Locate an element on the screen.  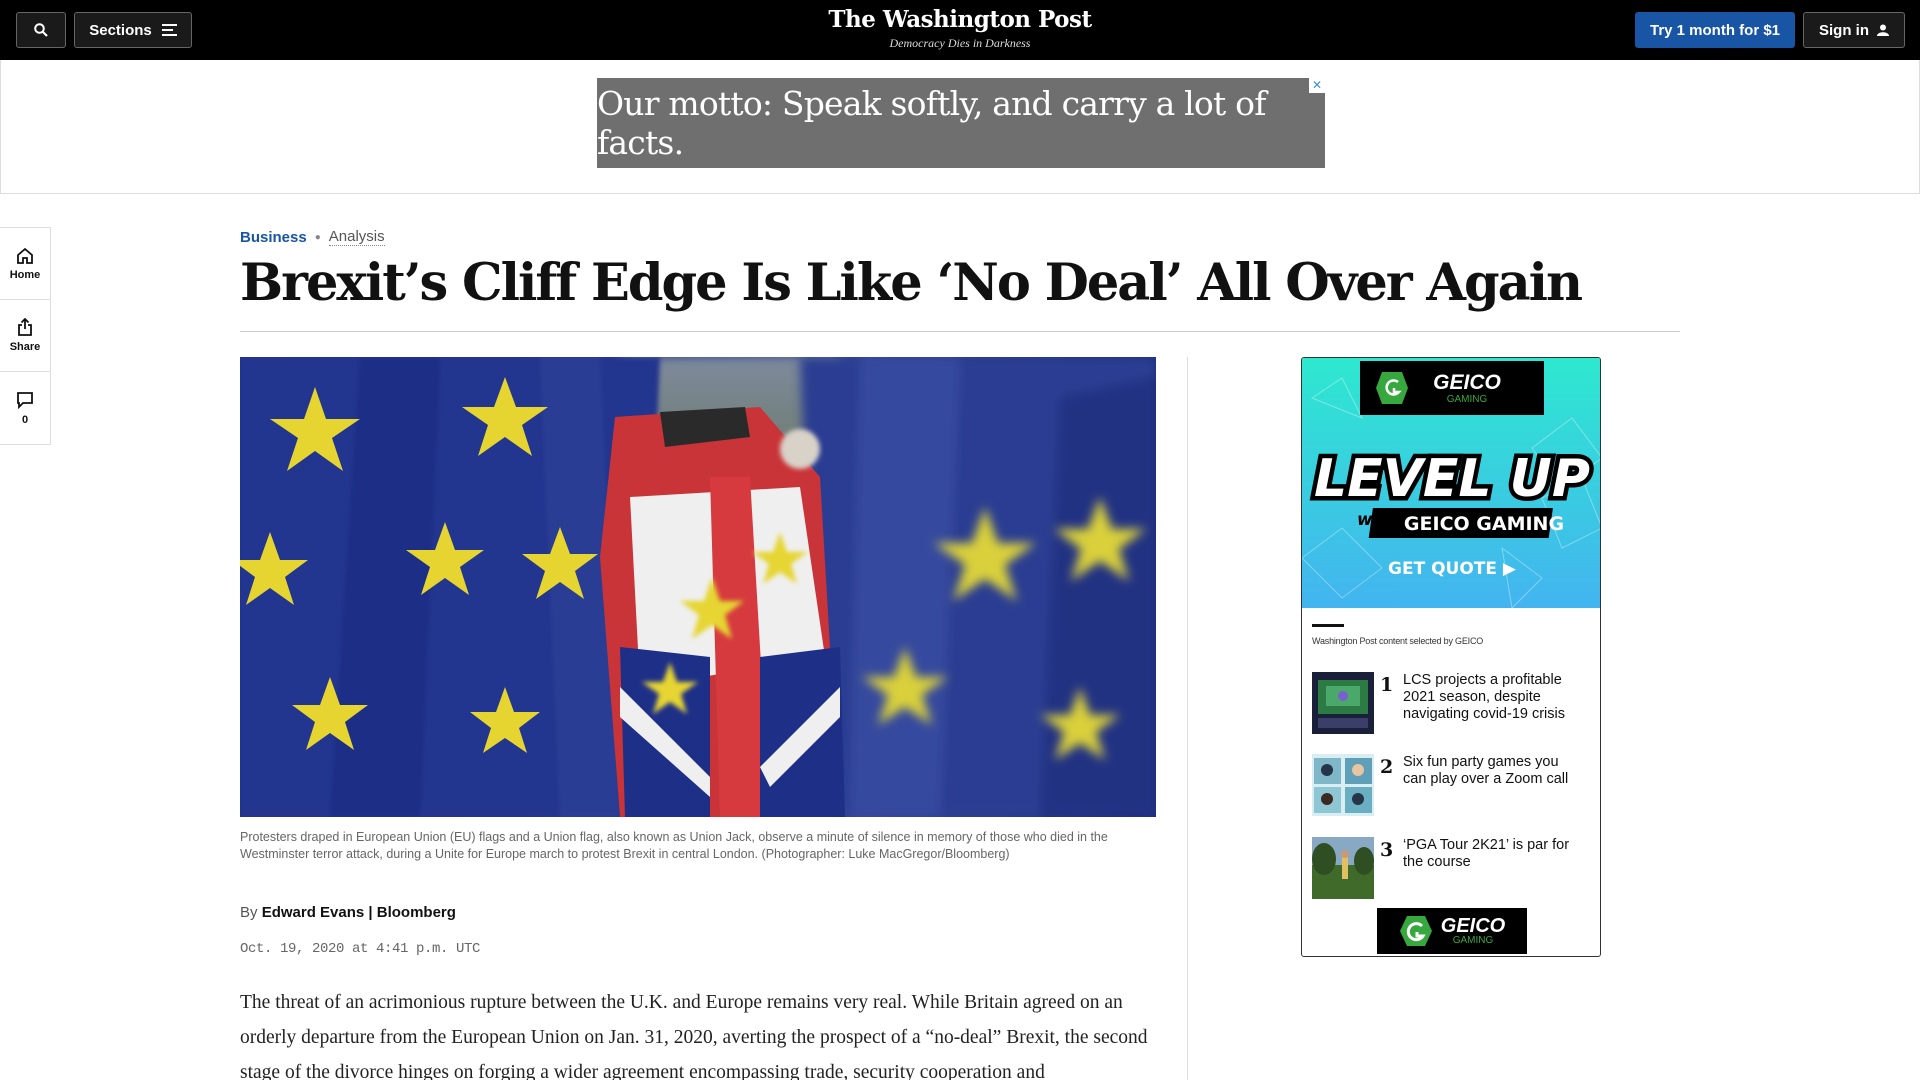
byline-prefix: By is located at coordinates (249, 912).